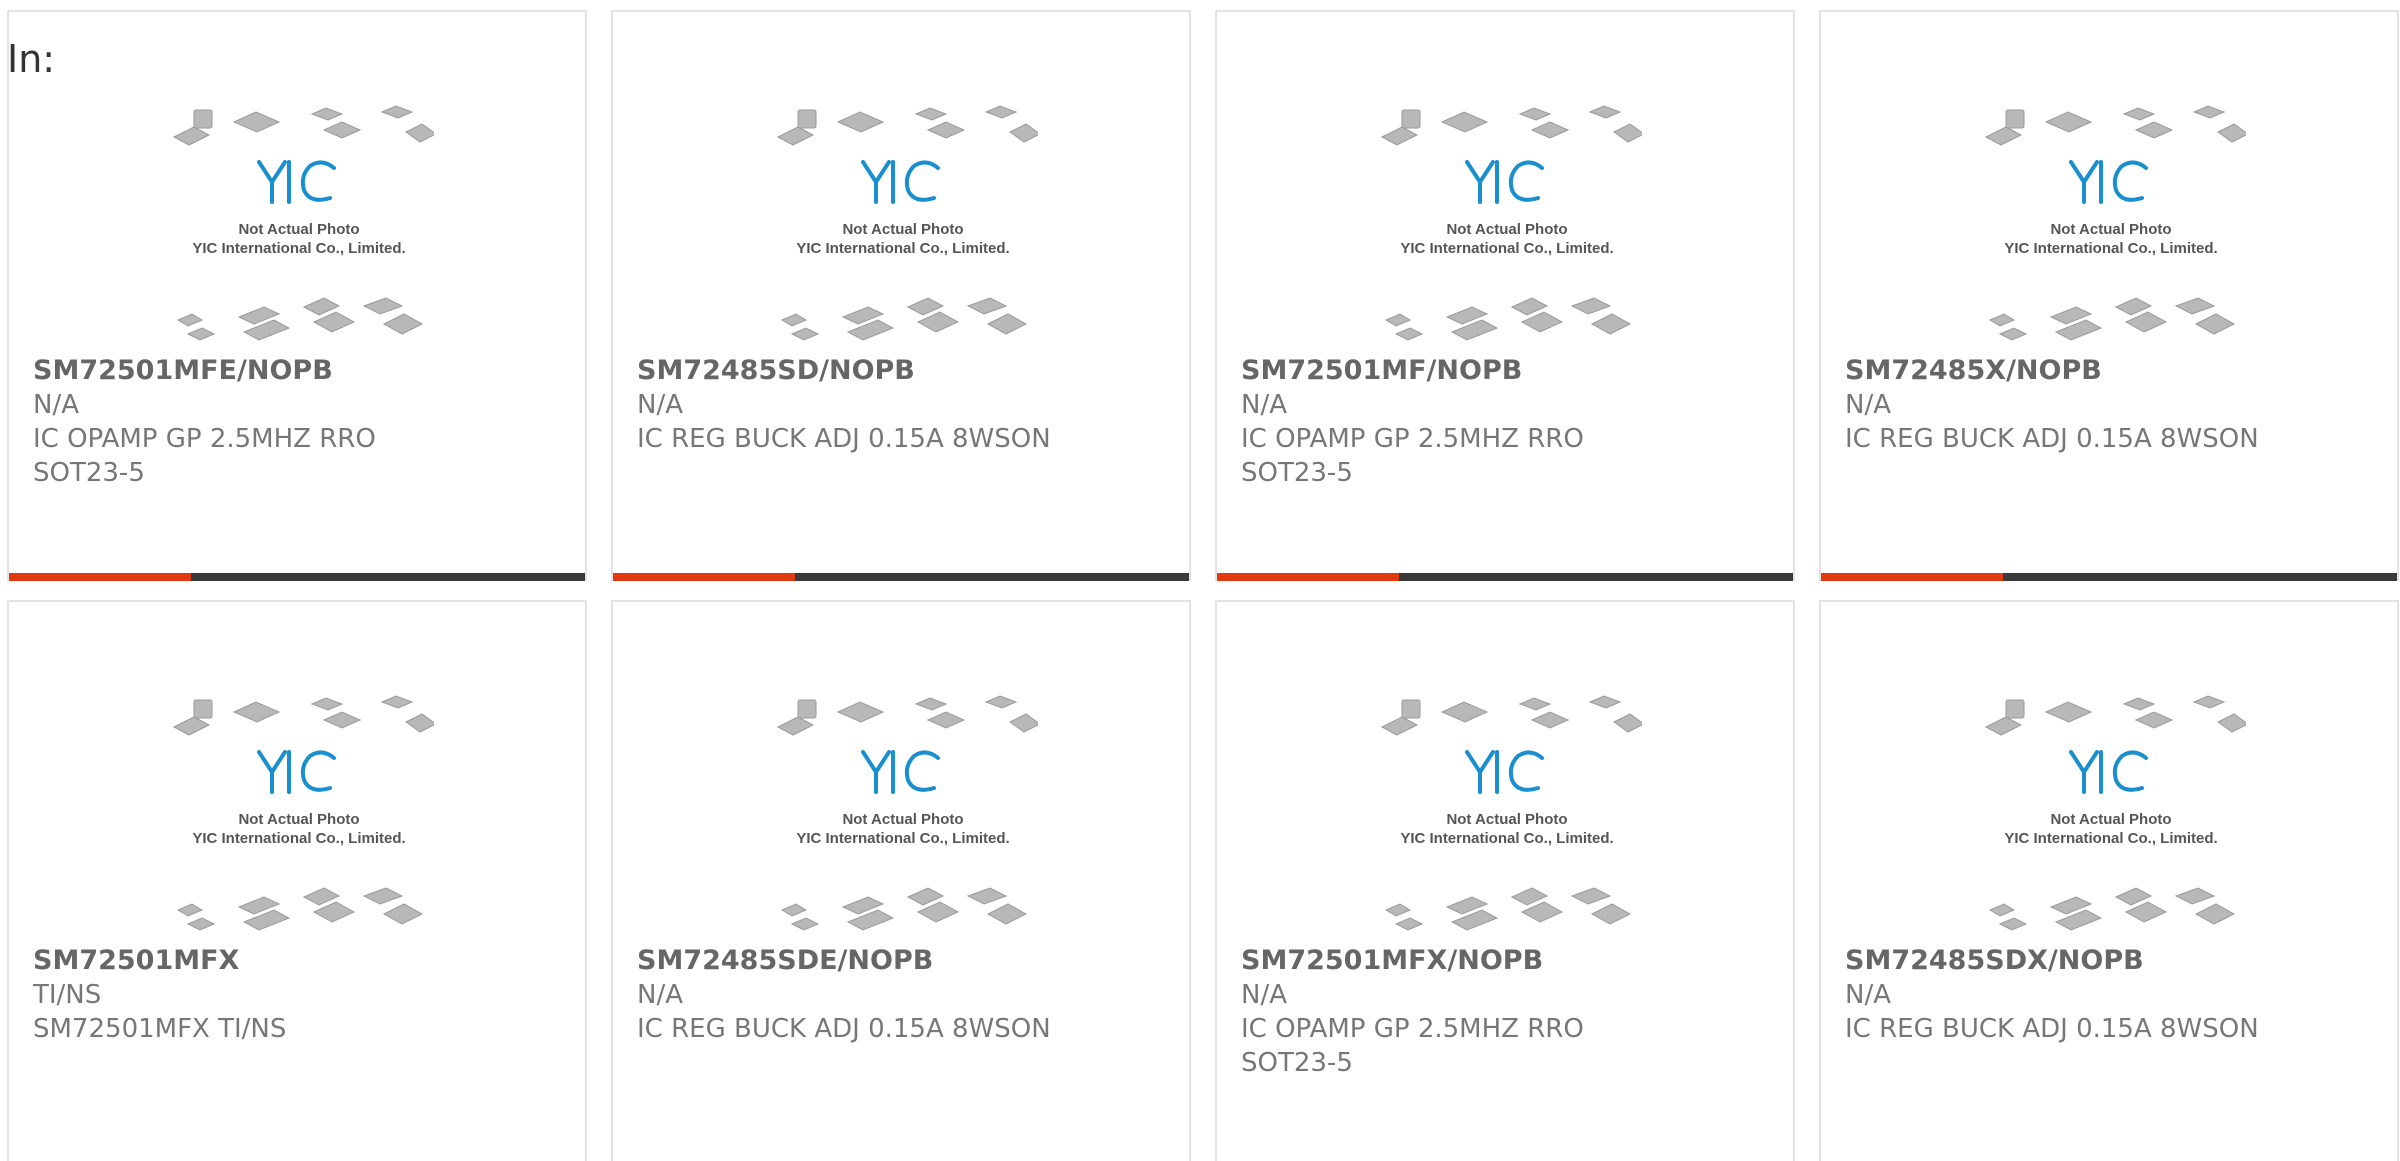  I want to click on product-part-number: SM72501MFX/NOPB, so click(1507, 961).